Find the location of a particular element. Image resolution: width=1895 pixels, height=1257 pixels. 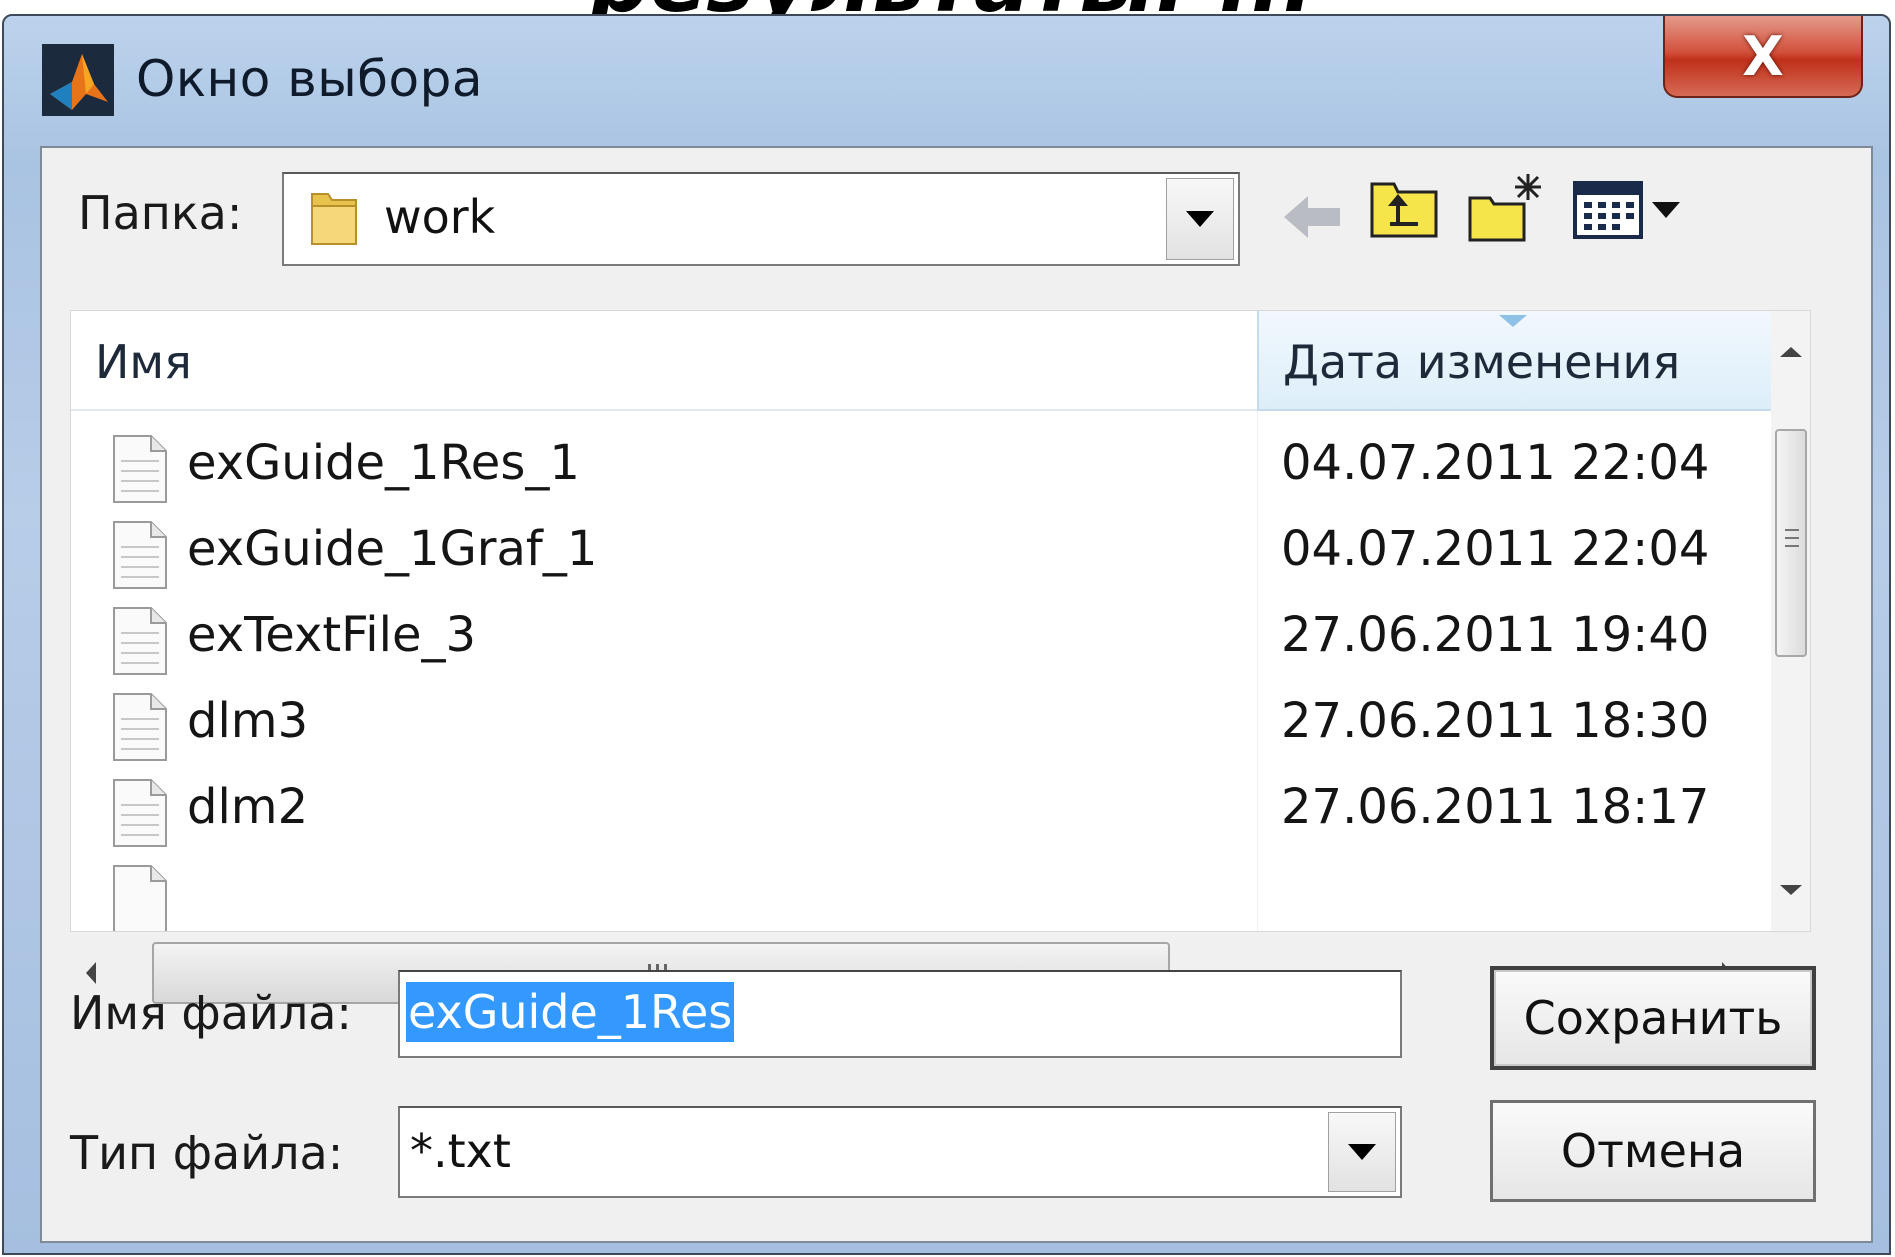

view-menu-icon is located at coordinates (1628, 210).